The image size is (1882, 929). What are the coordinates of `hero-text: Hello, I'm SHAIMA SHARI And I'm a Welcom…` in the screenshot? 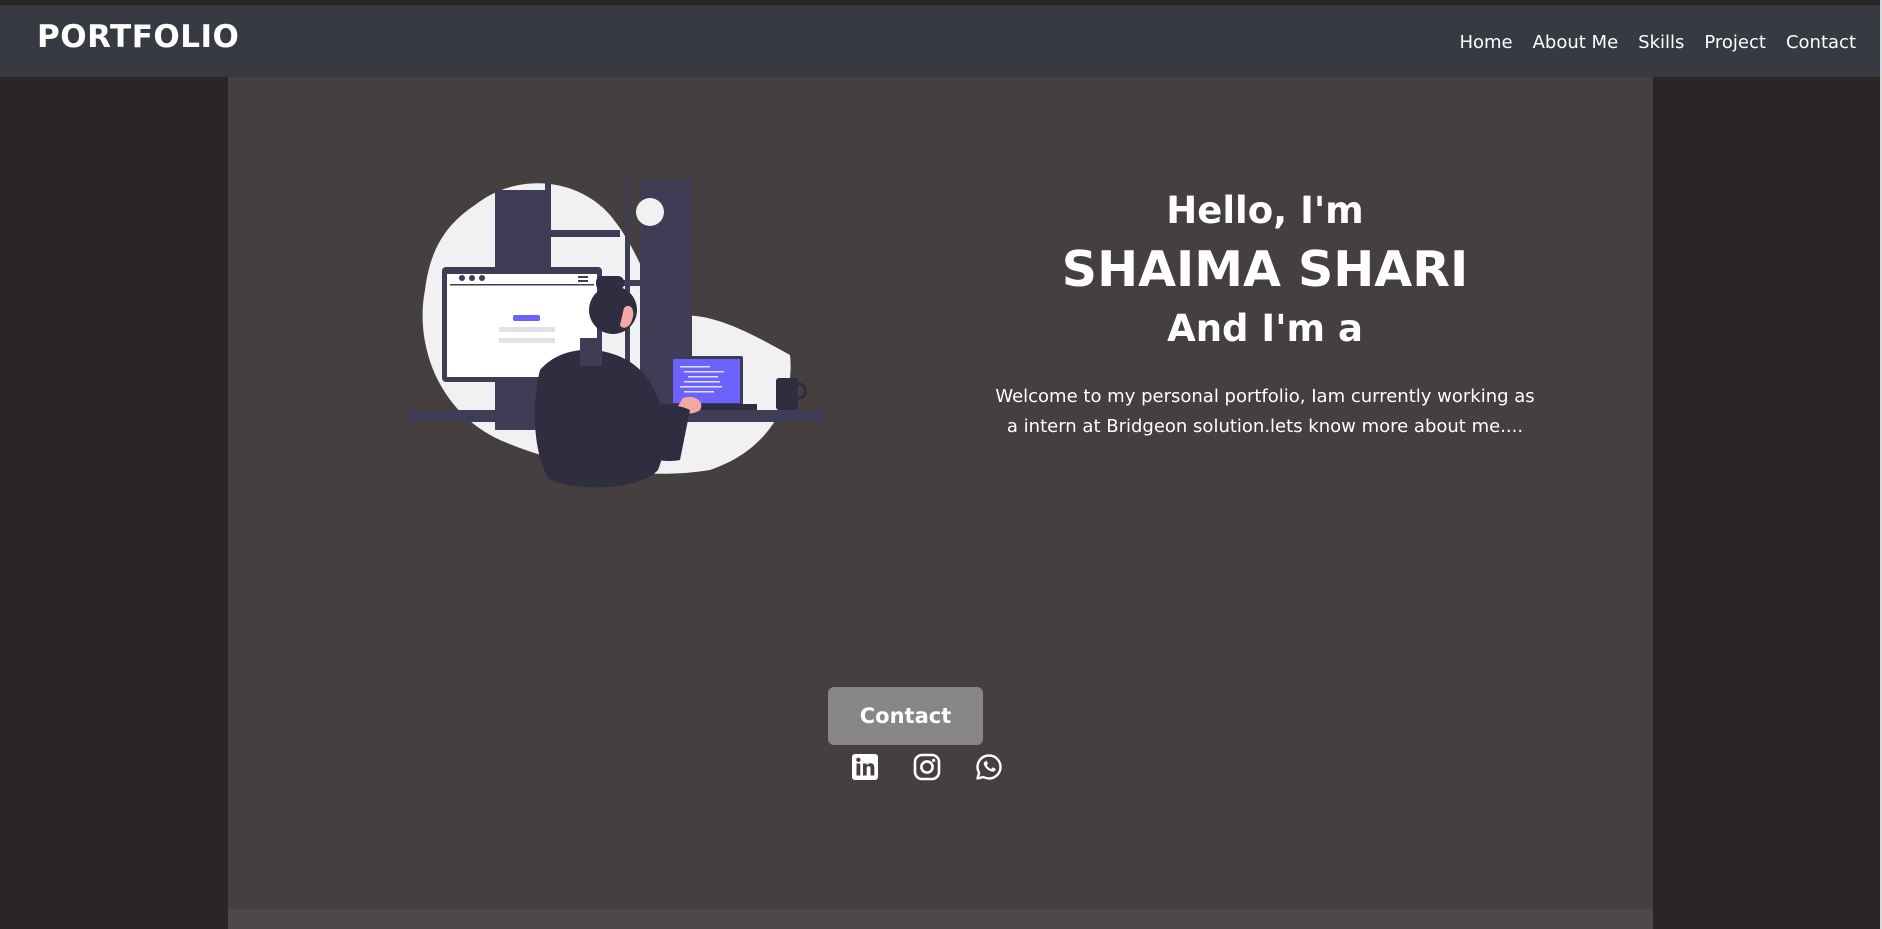 It's located at (1265, 313).